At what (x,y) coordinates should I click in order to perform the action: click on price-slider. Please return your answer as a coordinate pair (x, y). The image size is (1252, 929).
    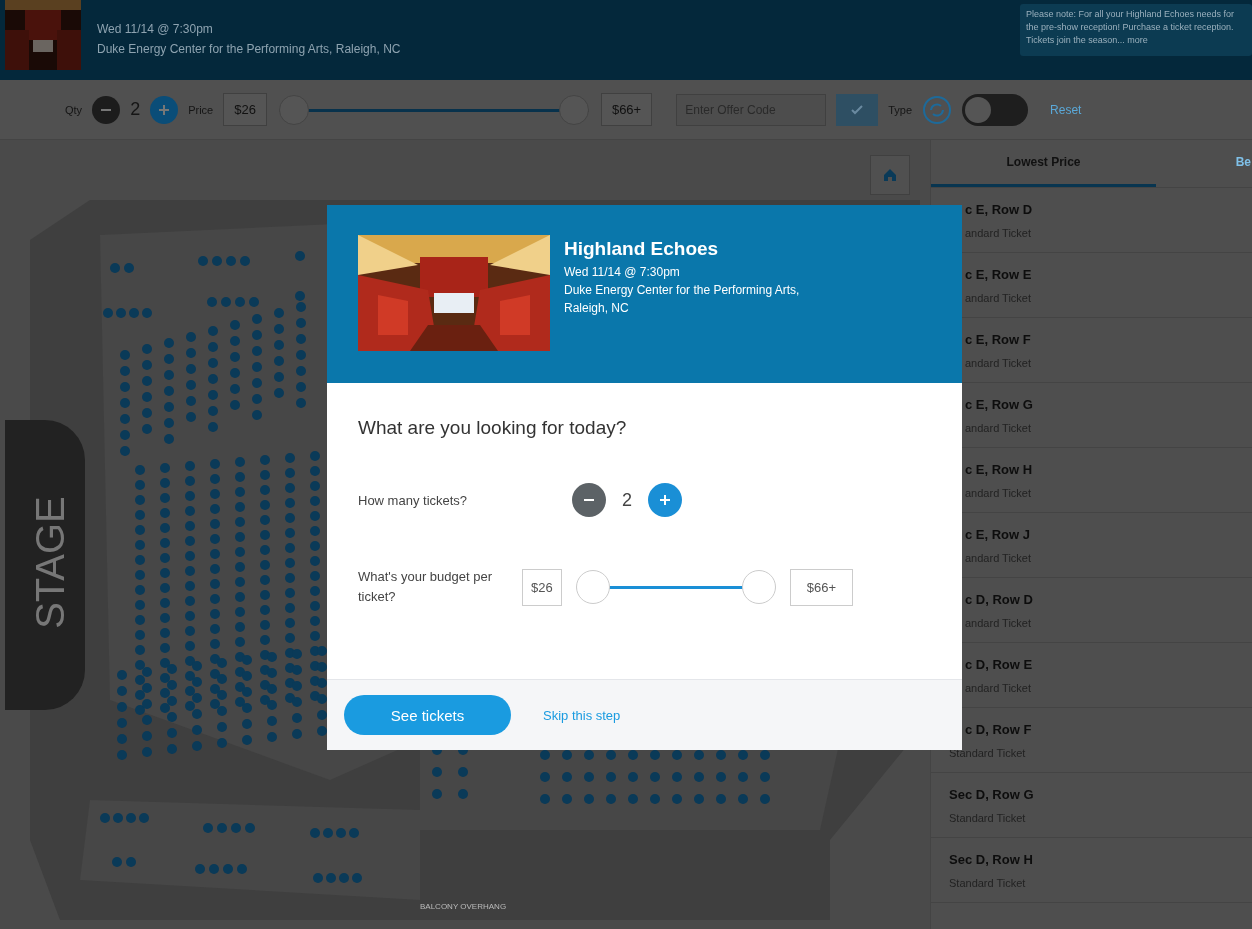
    Looking at the image, I should click on (433, 109).